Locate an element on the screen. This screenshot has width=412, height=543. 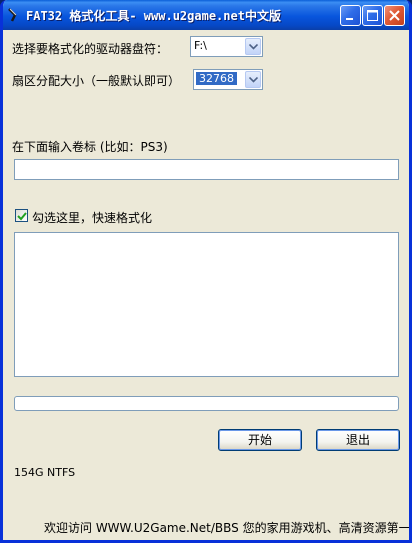
checkmark-icon is located at coordinates (22, 216).